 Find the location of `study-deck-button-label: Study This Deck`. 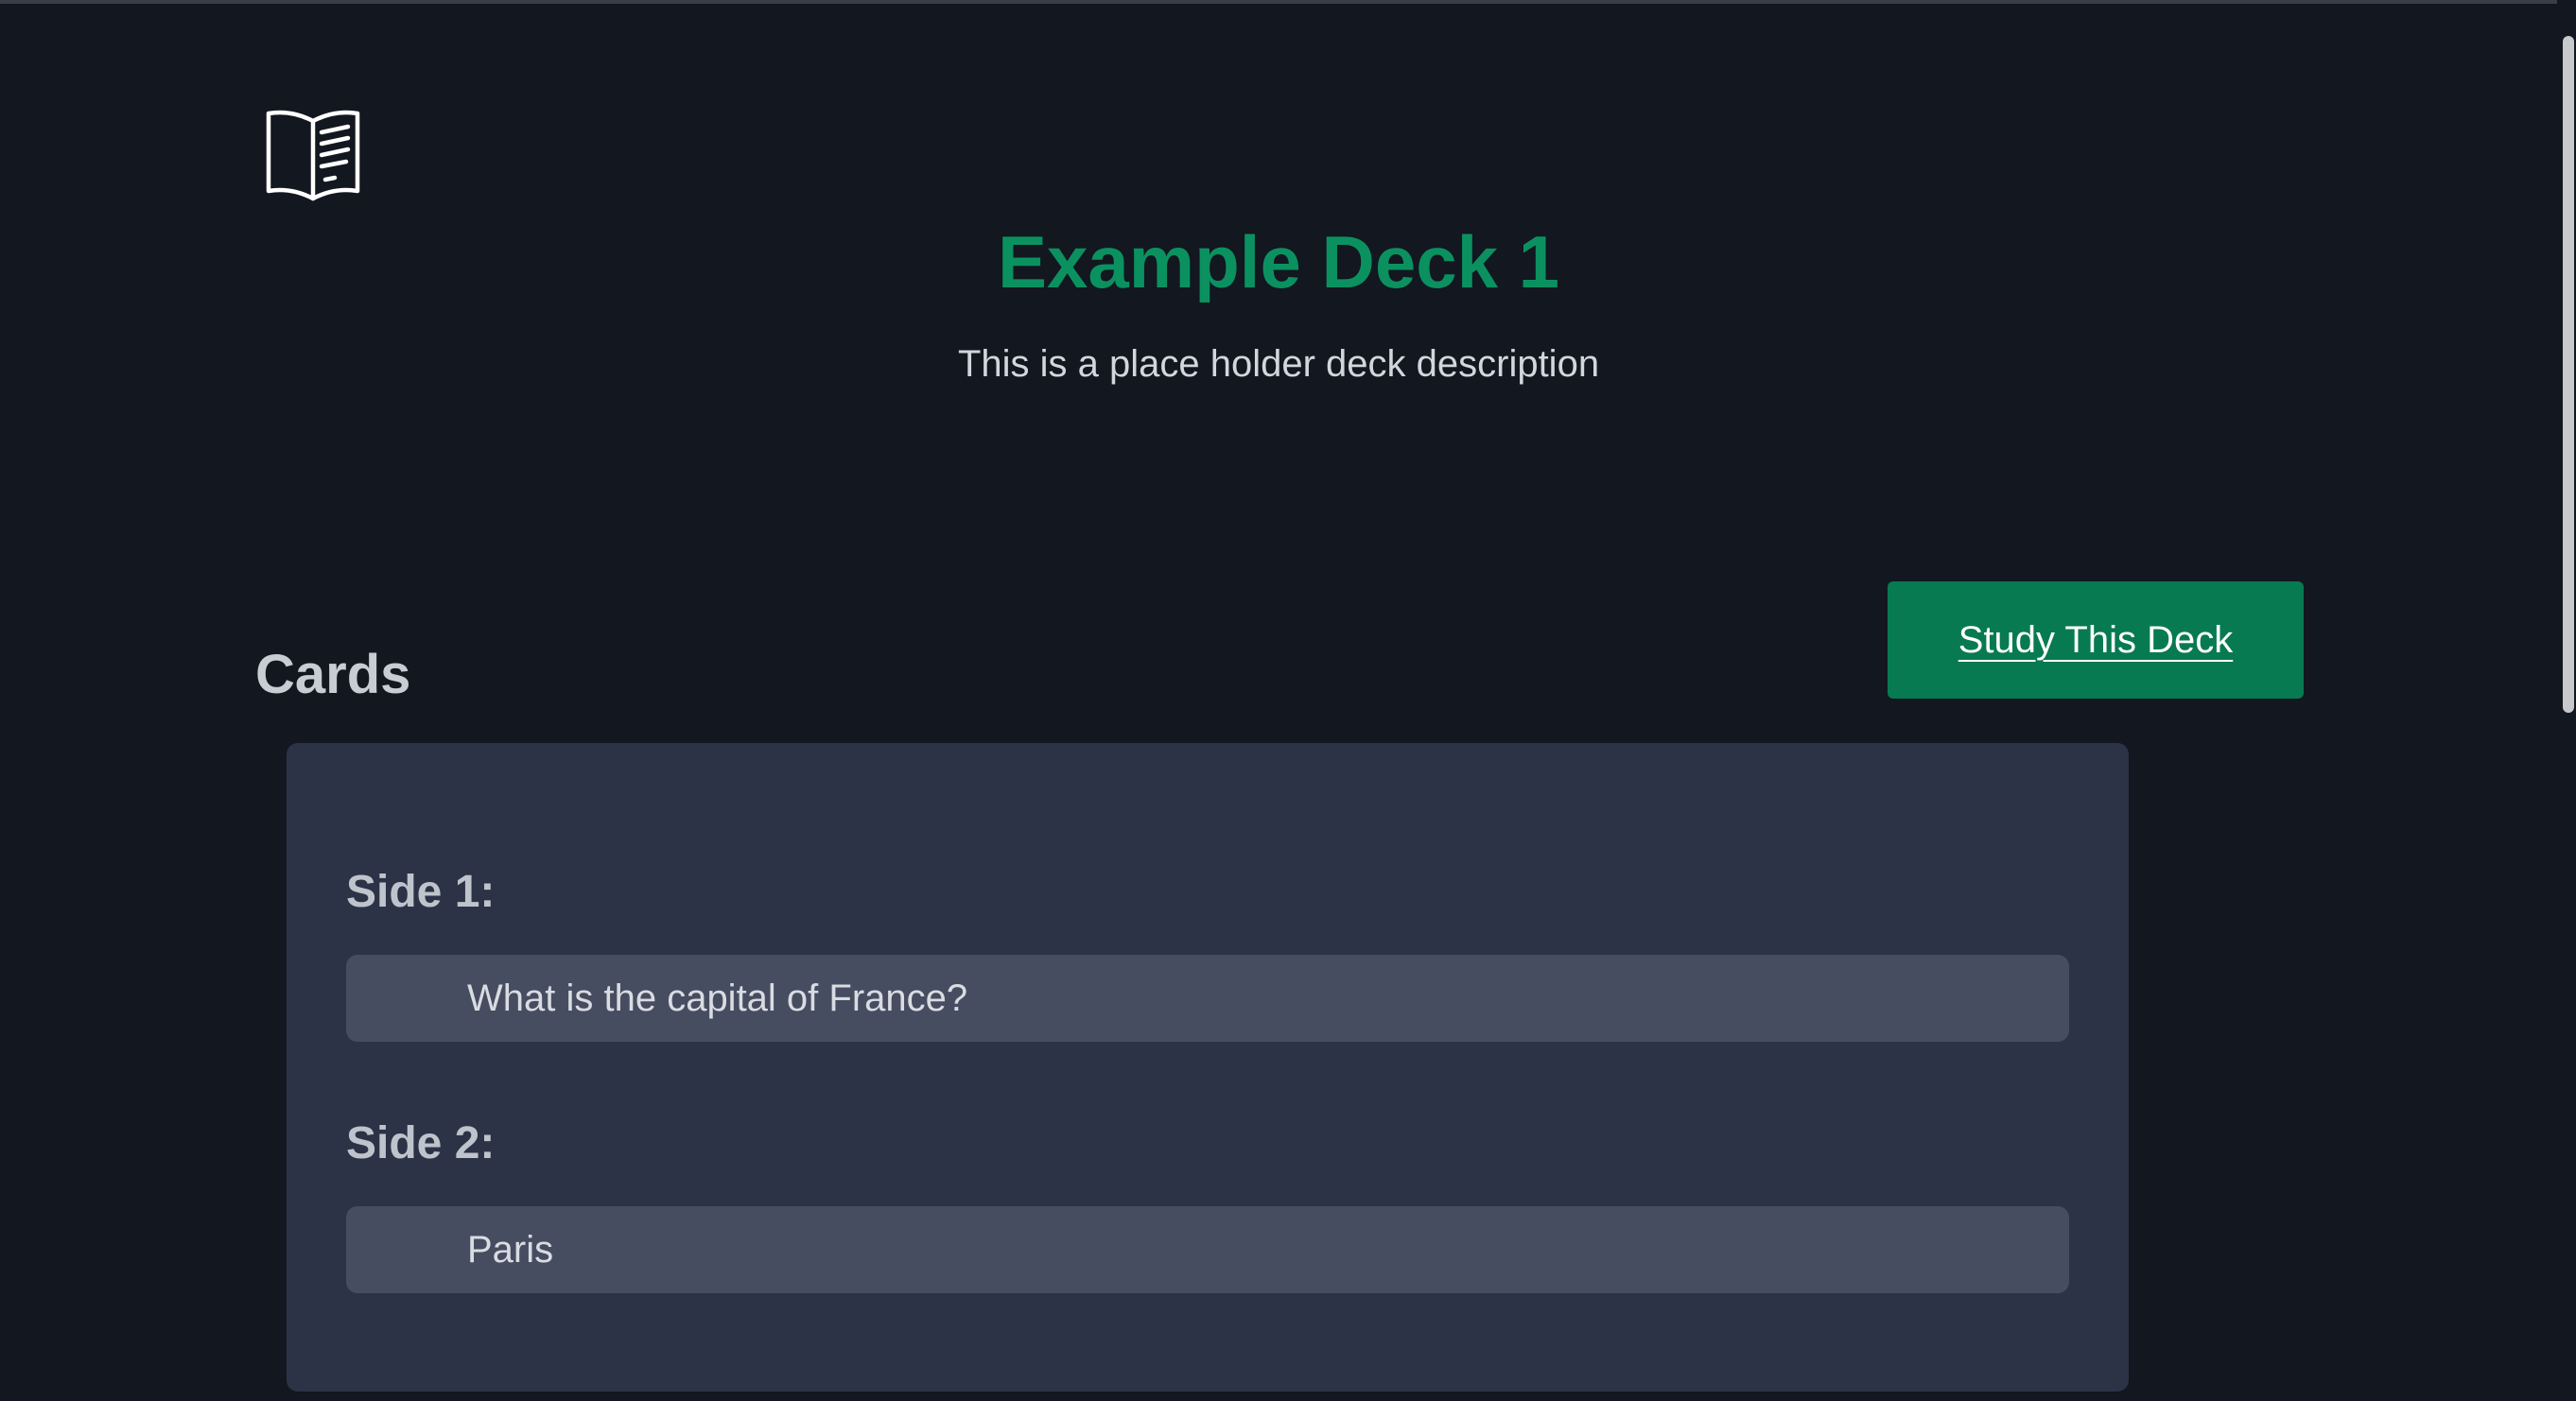

study-deck-button-label: Study This Deck is located at coordinates (2096, 639).